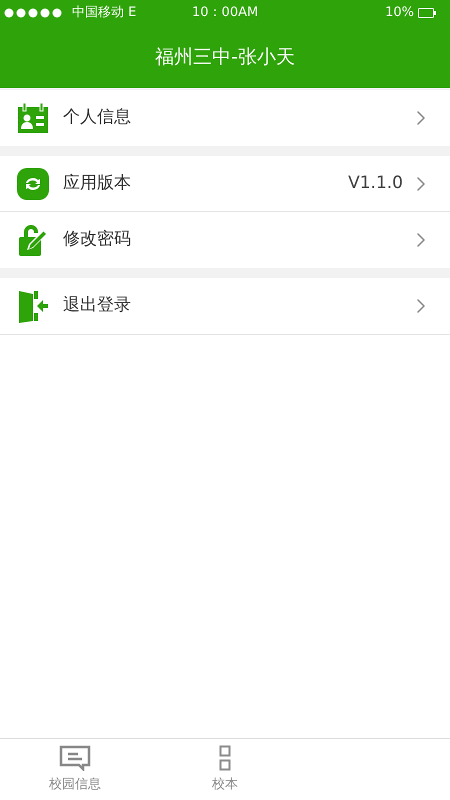 The image size is (450, 800). Describe the element at coordinates (225, 757) in the screenshot. I see `grid-icon` at that location.